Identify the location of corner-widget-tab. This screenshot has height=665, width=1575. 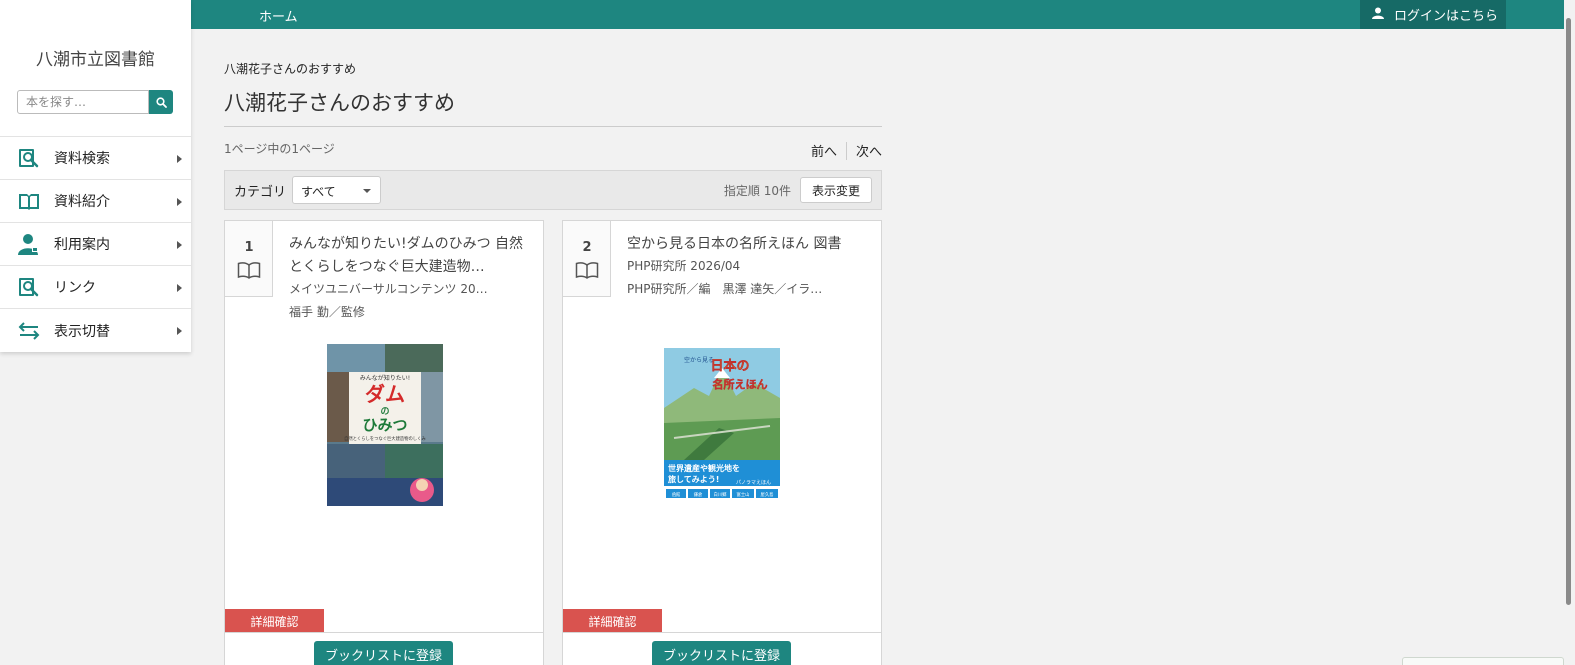
(1483, 661).